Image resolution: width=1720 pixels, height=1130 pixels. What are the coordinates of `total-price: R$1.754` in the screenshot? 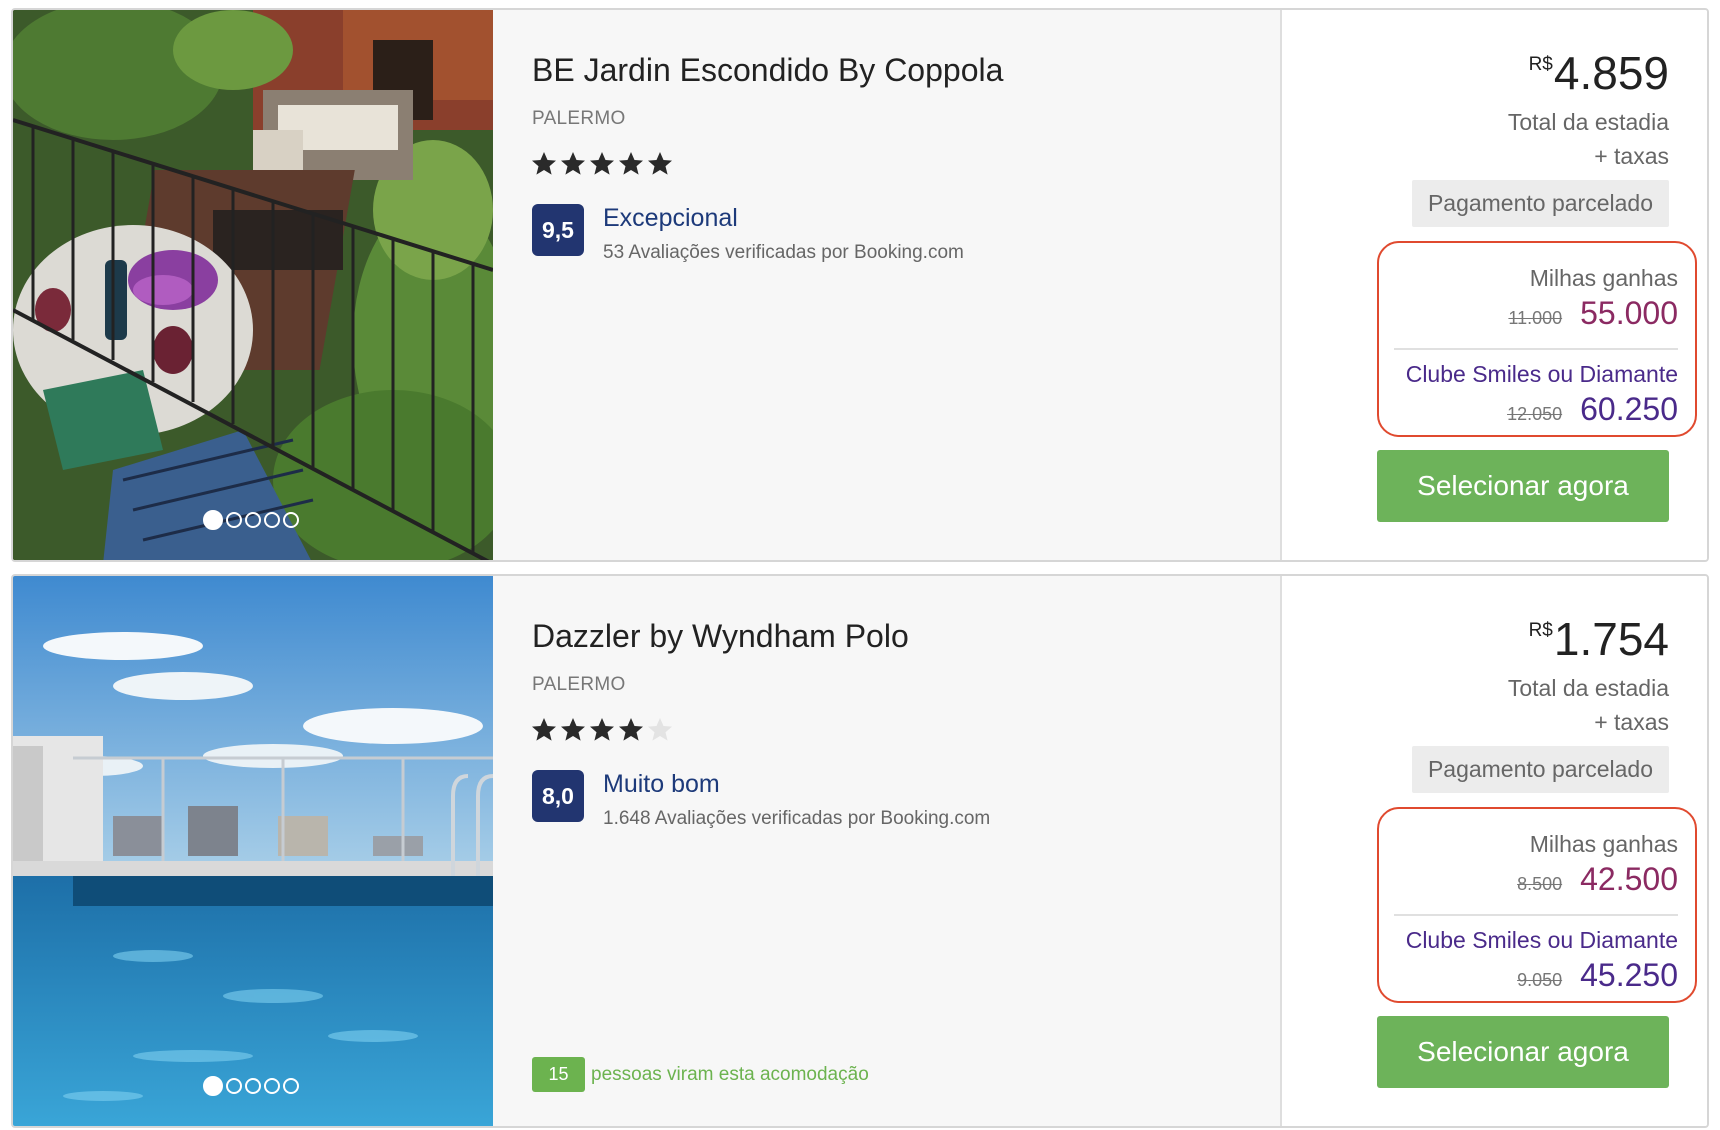 It's located at (1599, 639).